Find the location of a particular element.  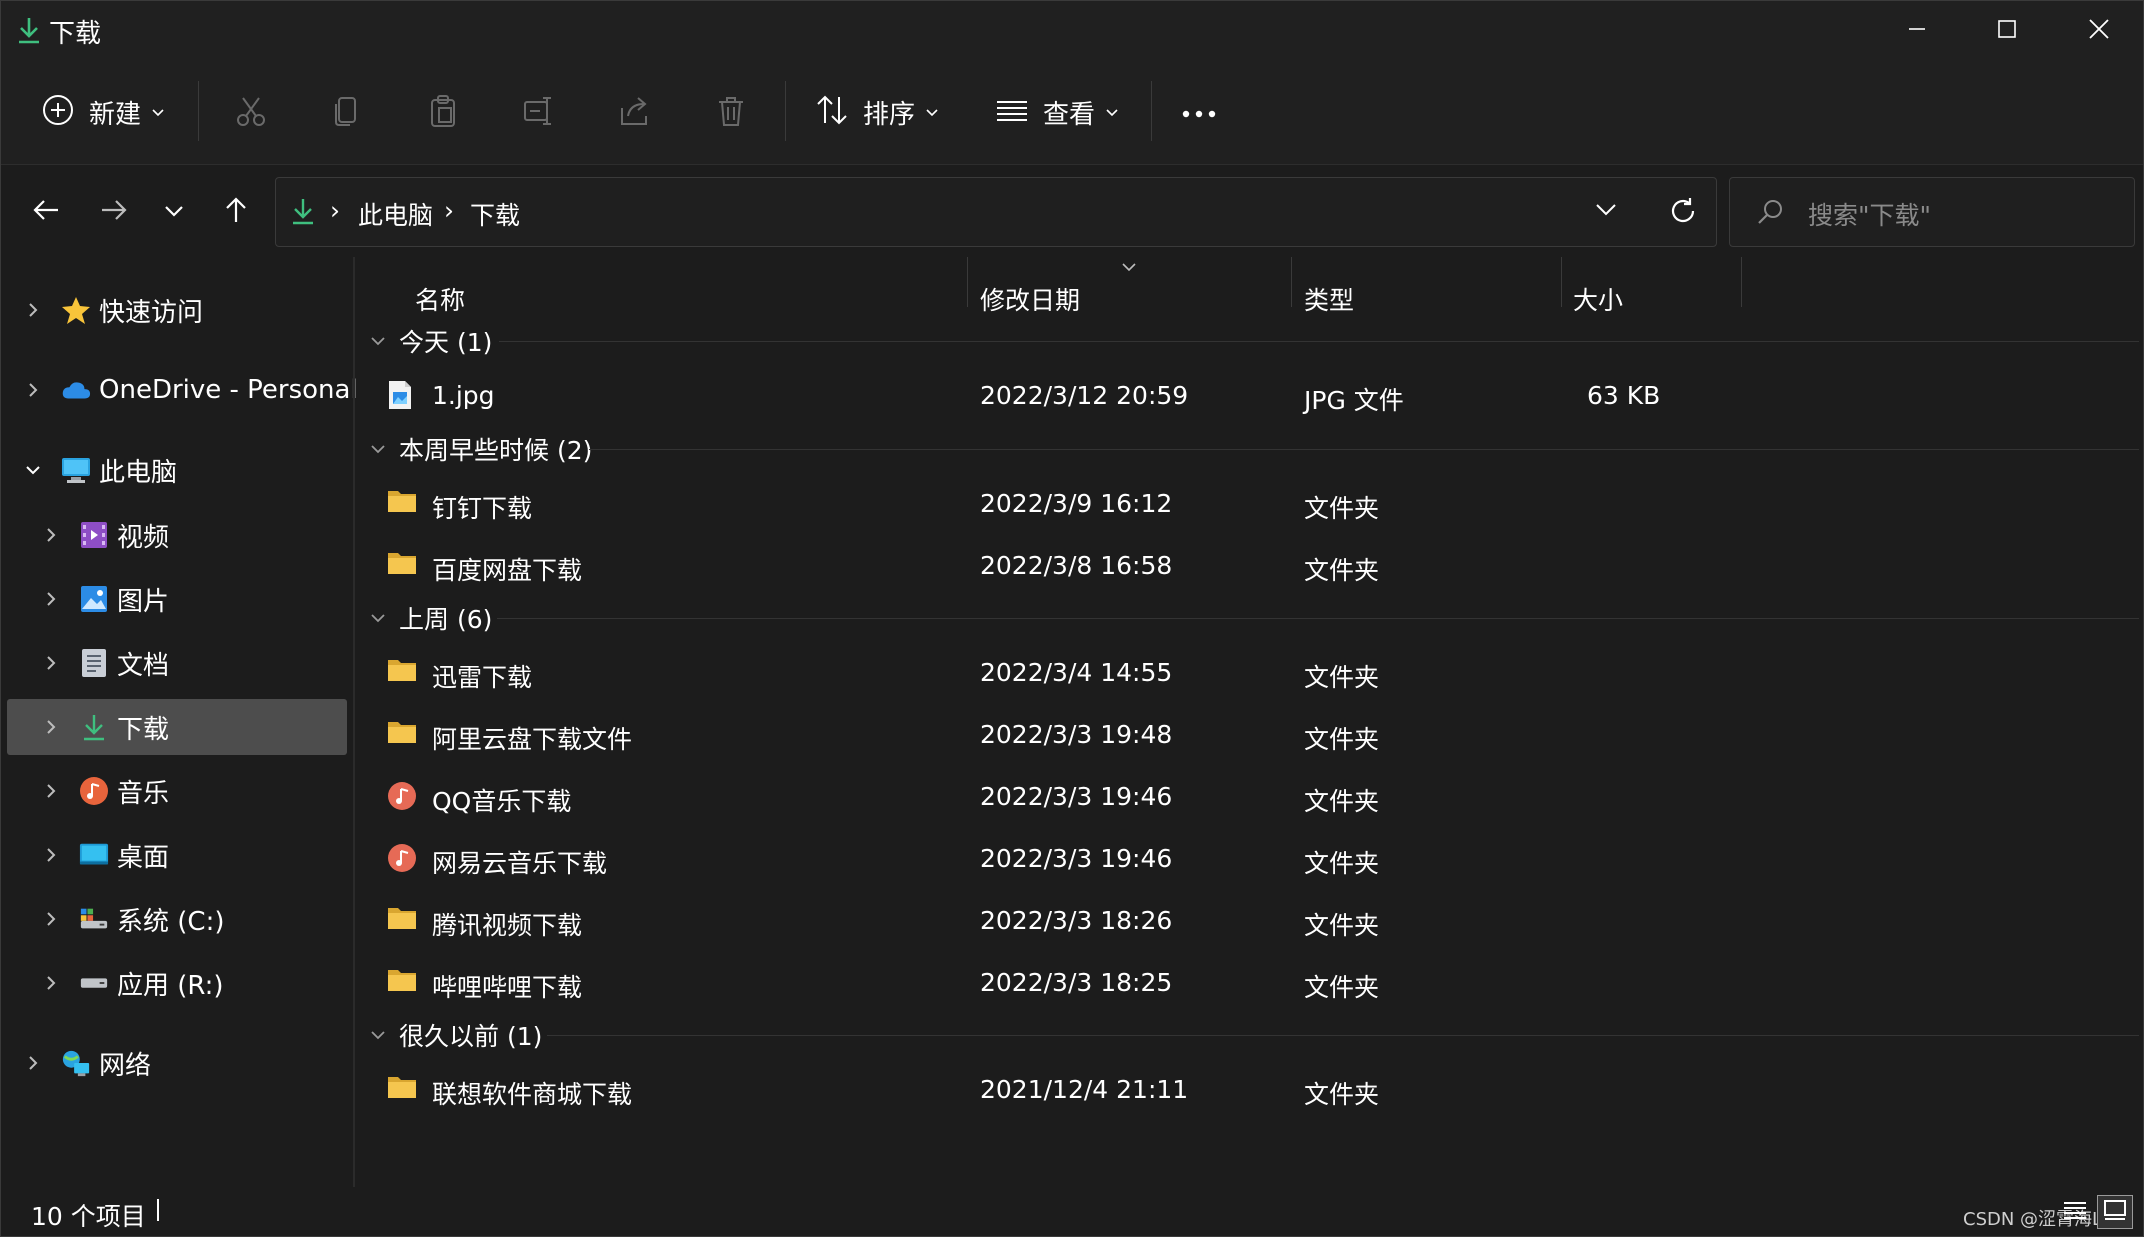

refresh-button is located at coordinates (1683, 213).